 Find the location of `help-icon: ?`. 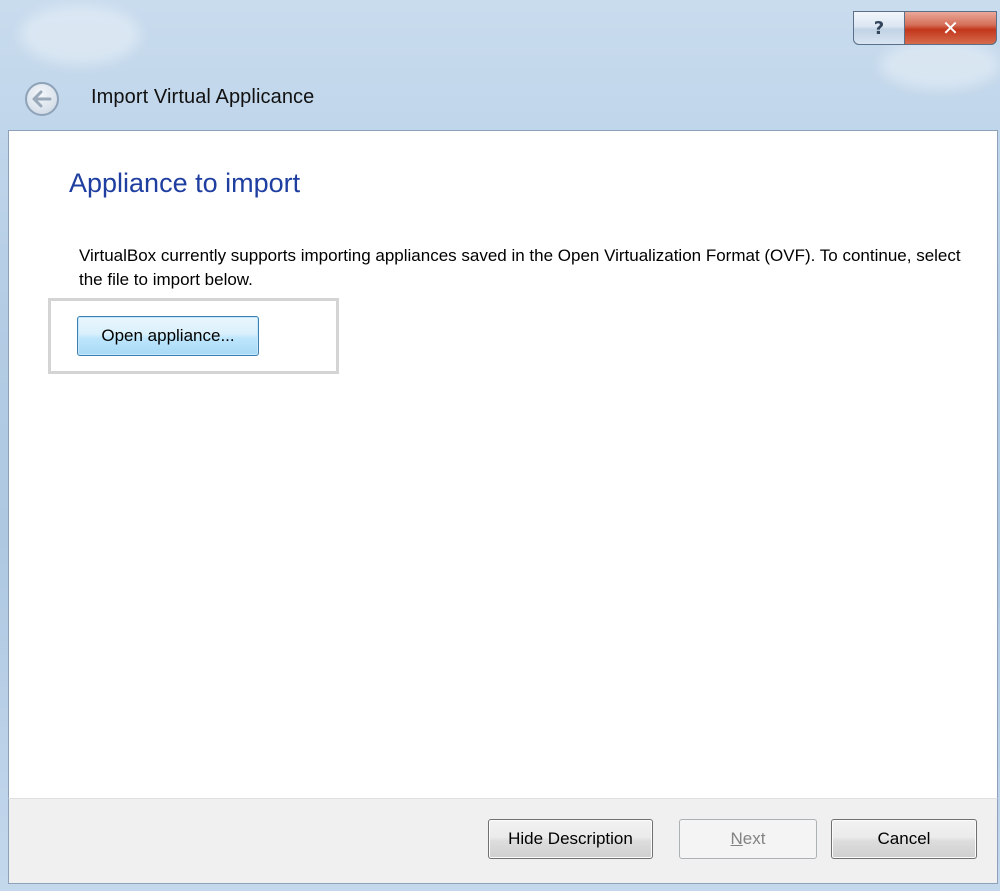

help-icon: ? is located at coordinates (879, 28).